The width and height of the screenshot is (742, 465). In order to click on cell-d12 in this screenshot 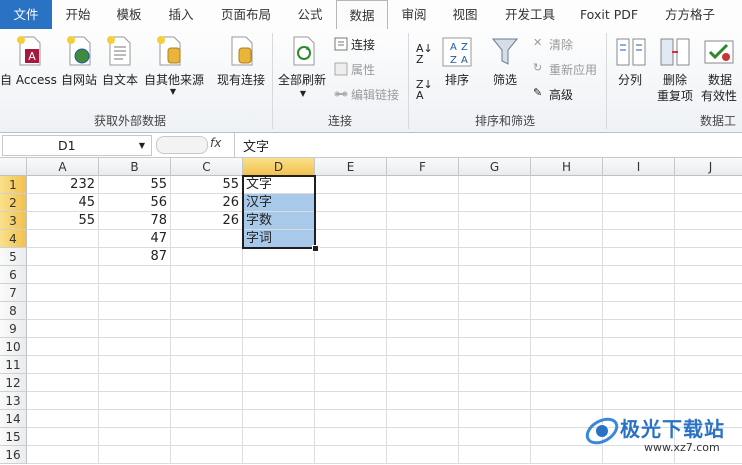, I will do `click(279, 383)`.